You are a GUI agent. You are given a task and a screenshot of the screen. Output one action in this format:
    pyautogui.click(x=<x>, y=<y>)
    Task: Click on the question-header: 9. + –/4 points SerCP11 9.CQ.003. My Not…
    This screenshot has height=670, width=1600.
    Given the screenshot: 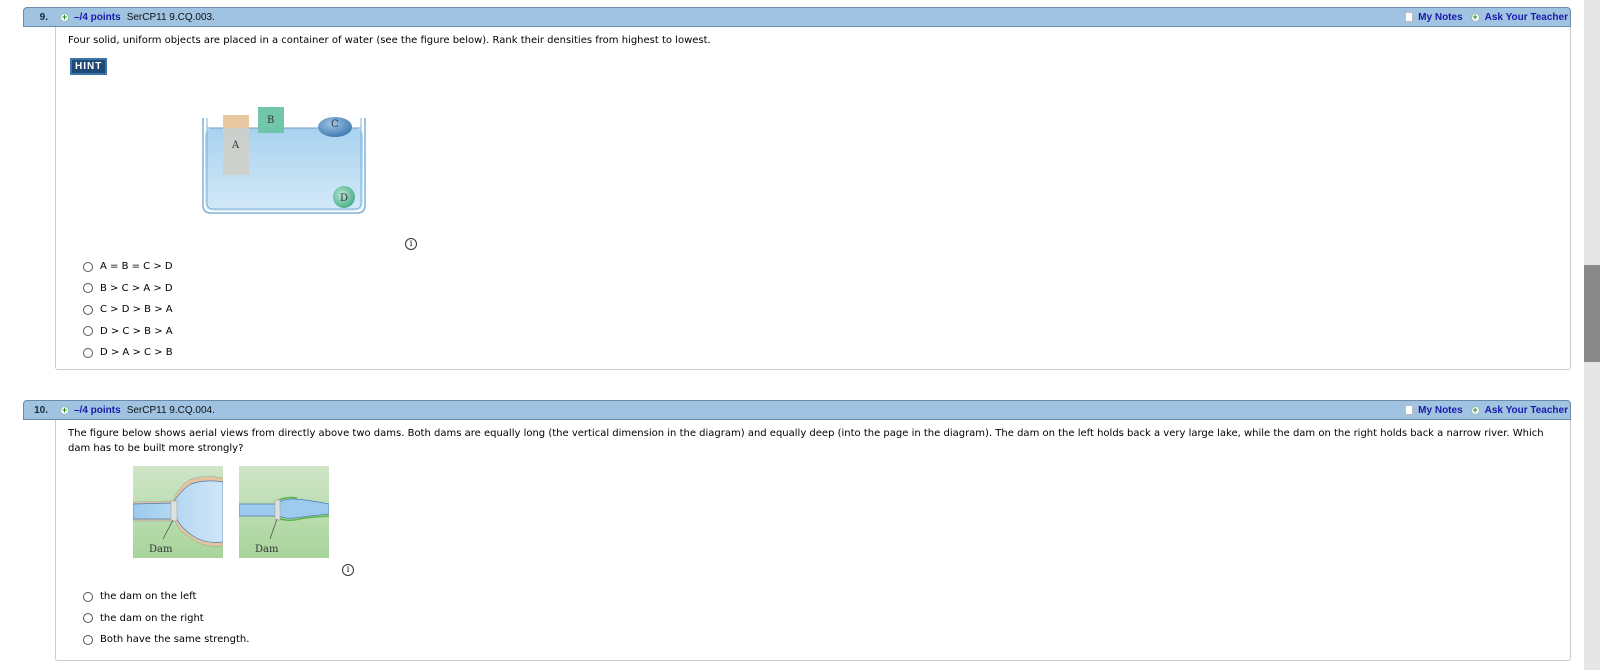 What is the action you would take?
    pyautogui.click(x=797, y=17)
    